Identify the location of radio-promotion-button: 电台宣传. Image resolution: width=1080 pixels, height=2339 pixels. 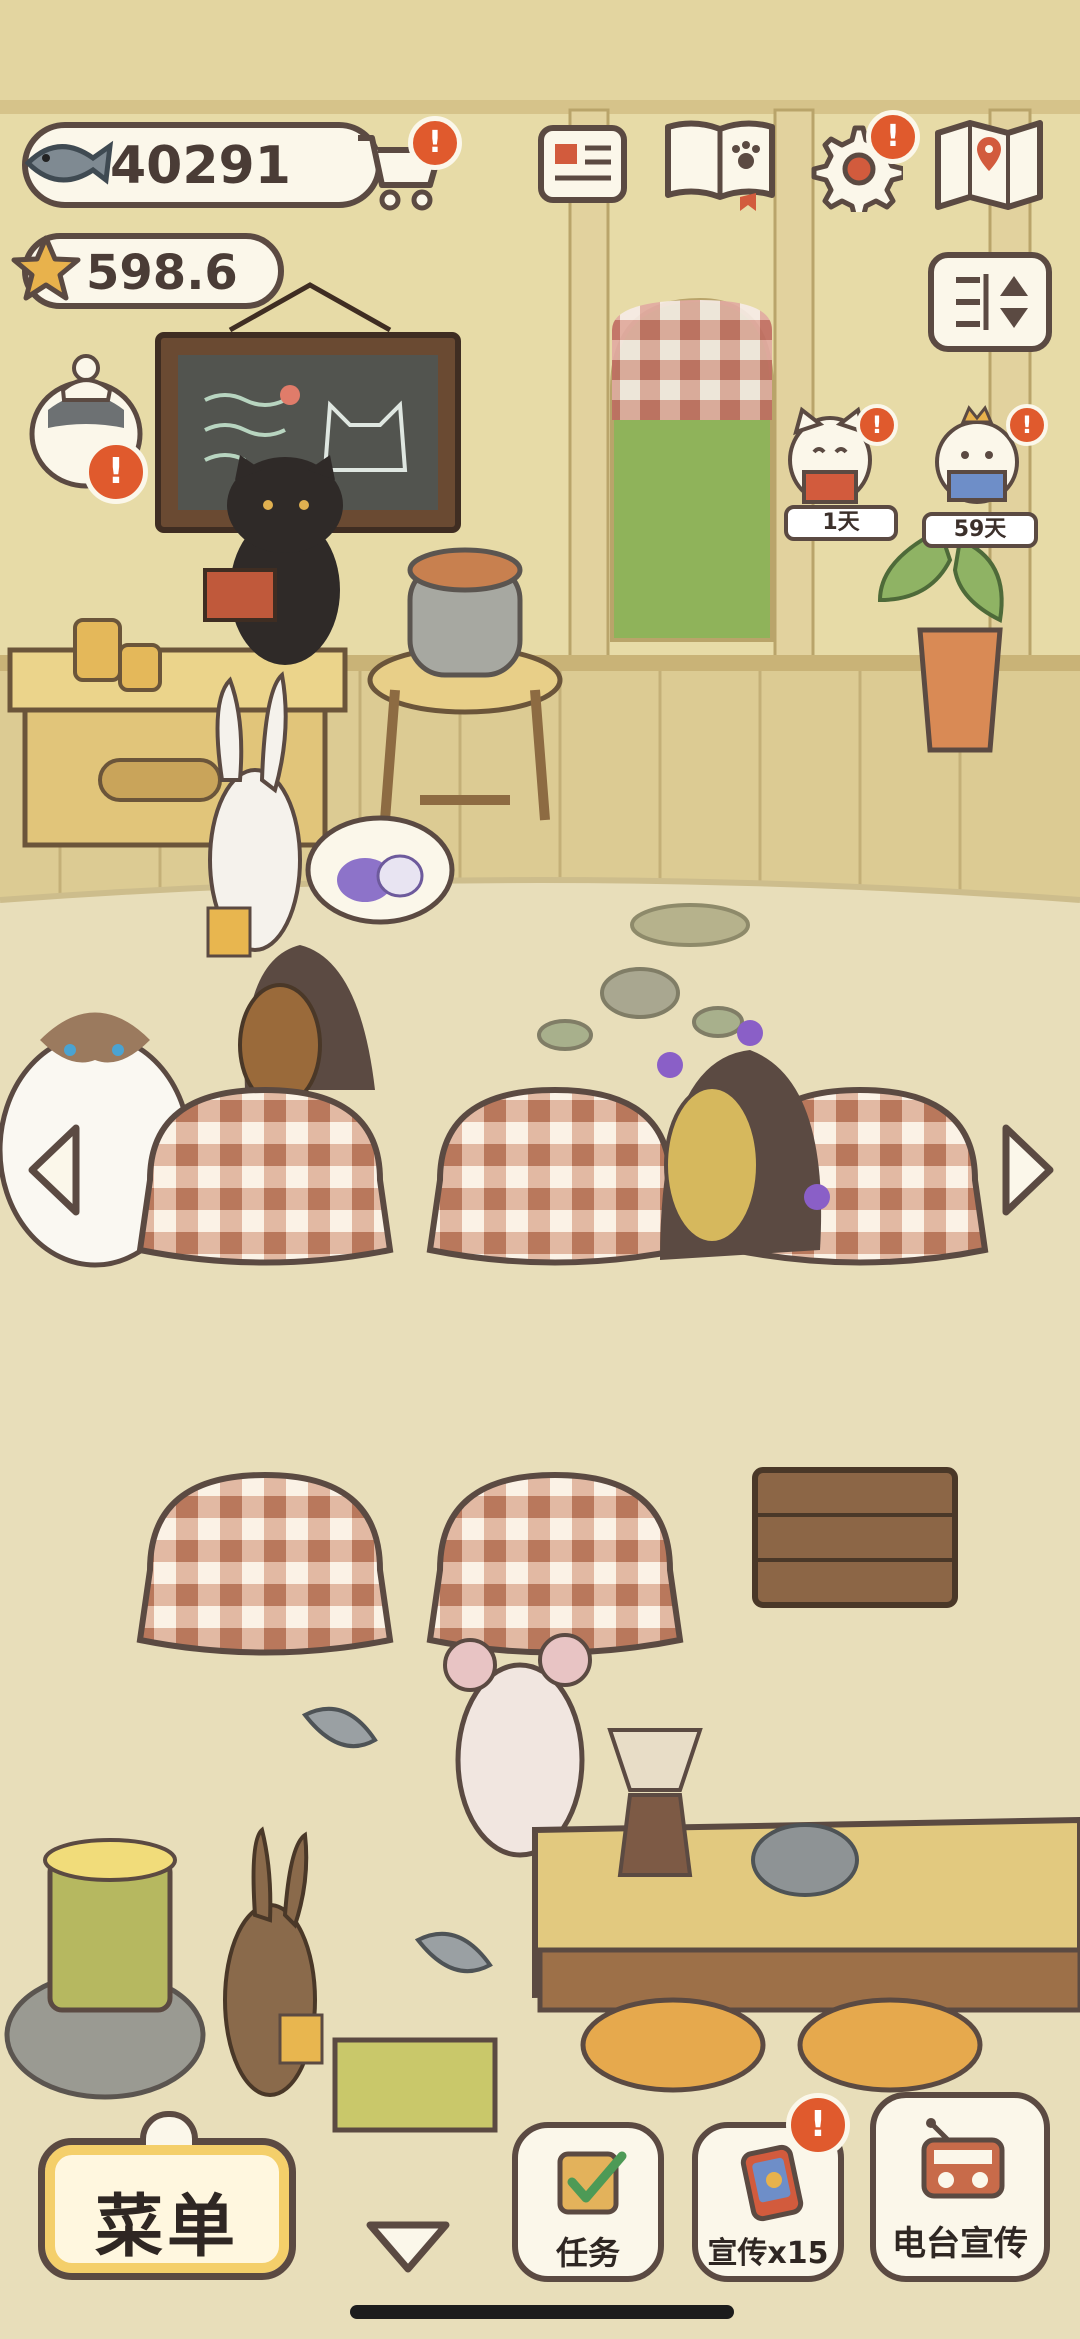
(960, 2187).